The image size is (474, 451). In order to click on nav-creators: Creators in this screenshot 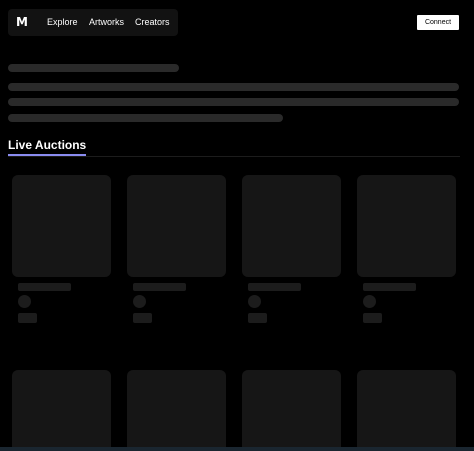, I will do `click(152, 22)`.